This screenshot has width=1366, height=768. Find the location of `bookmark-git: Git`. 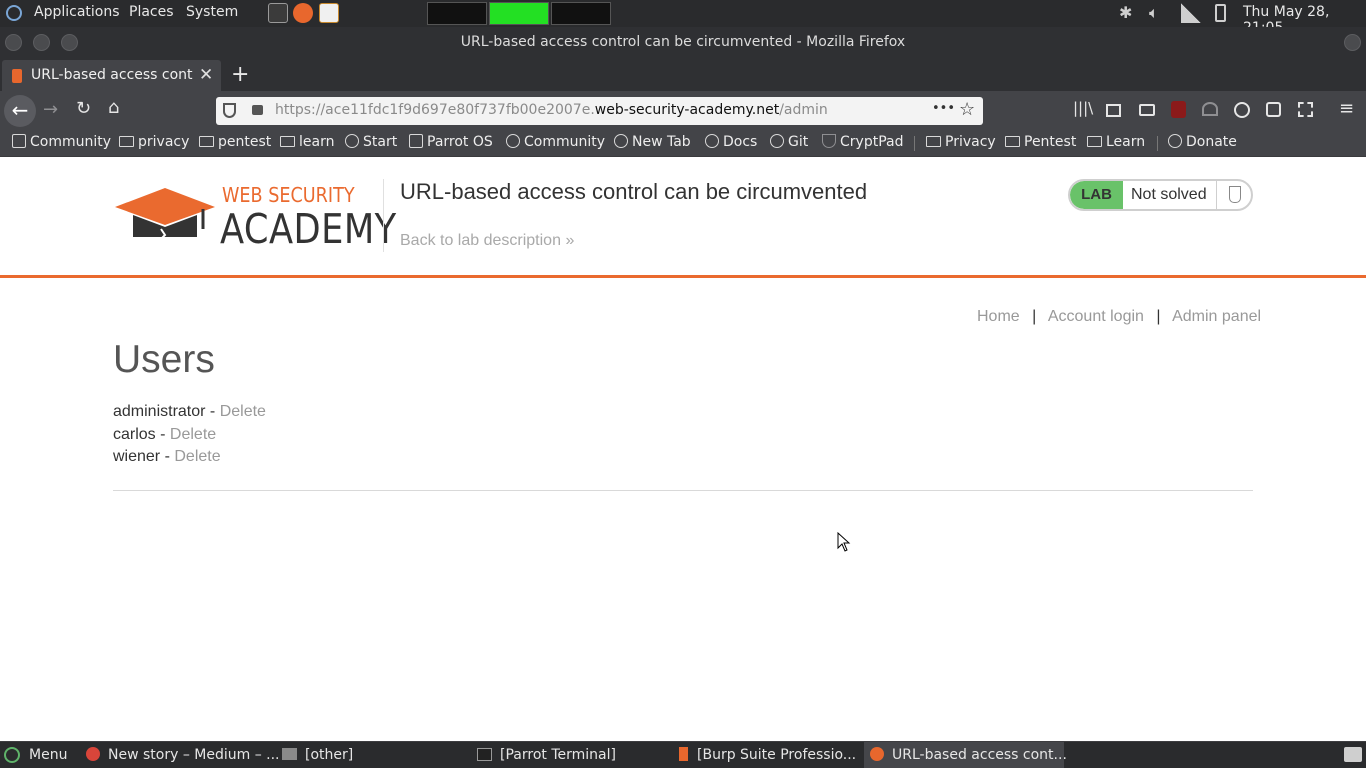

bookmark-git: Git is located at coordinates (789, 142).